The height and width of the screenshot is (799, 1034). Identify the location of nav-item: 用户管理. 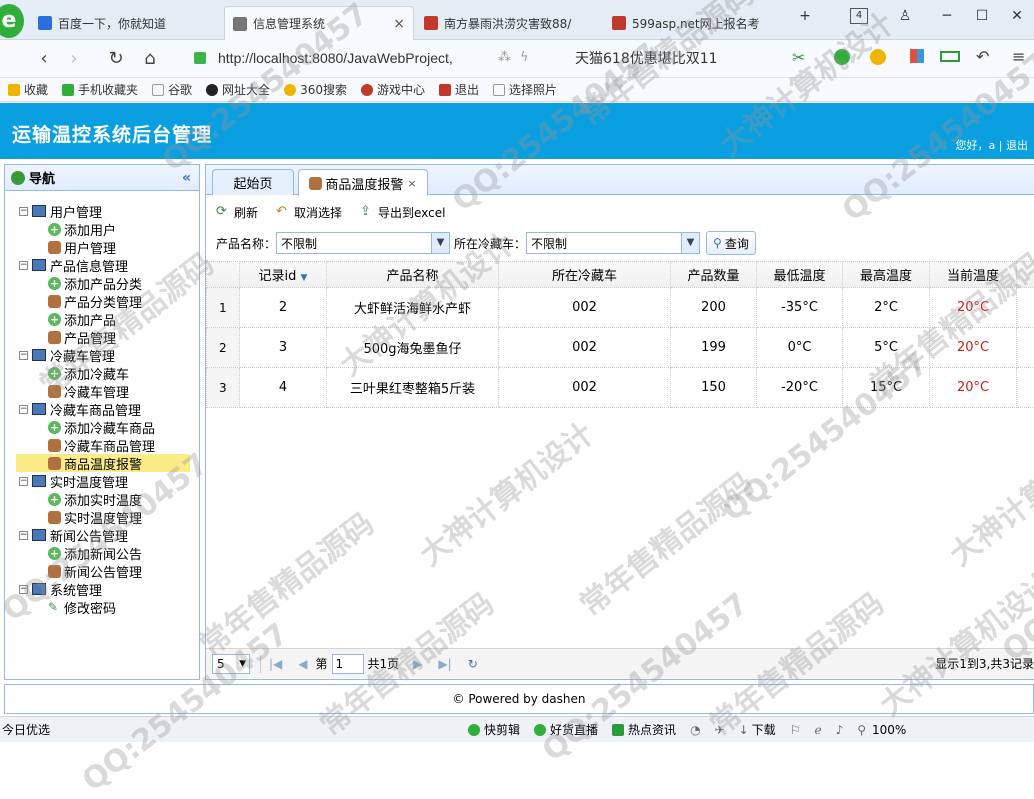
(82, 247).